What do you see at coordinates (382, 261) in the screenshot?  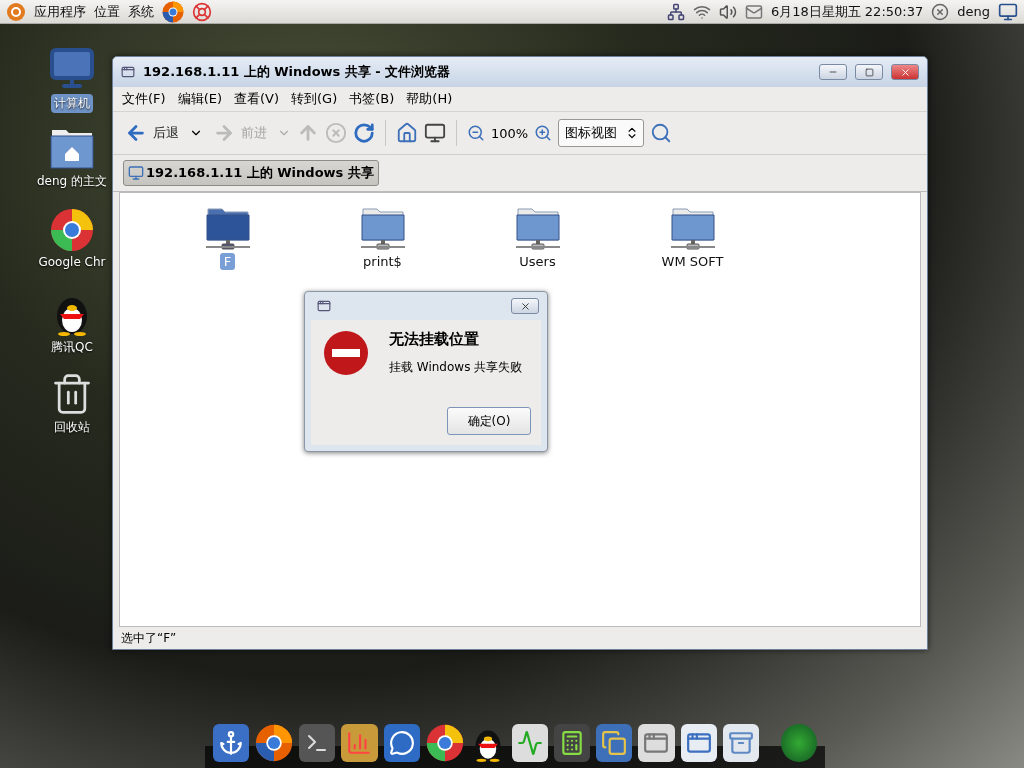 I see `folder-name: print$` at bounding box center [382, 261].